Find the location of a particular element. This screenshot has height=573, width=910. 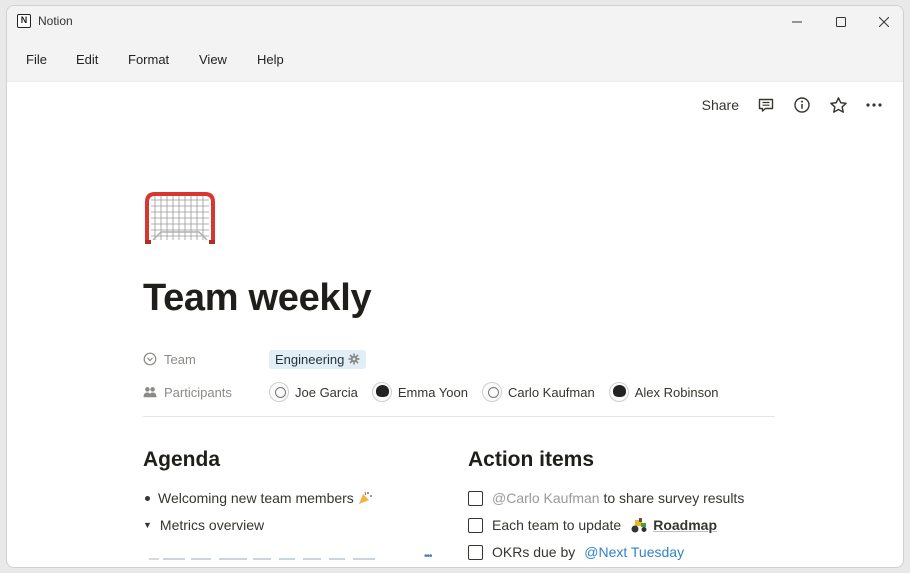

person-name: Carlo Kaufman is located at coordinates (551, 392).